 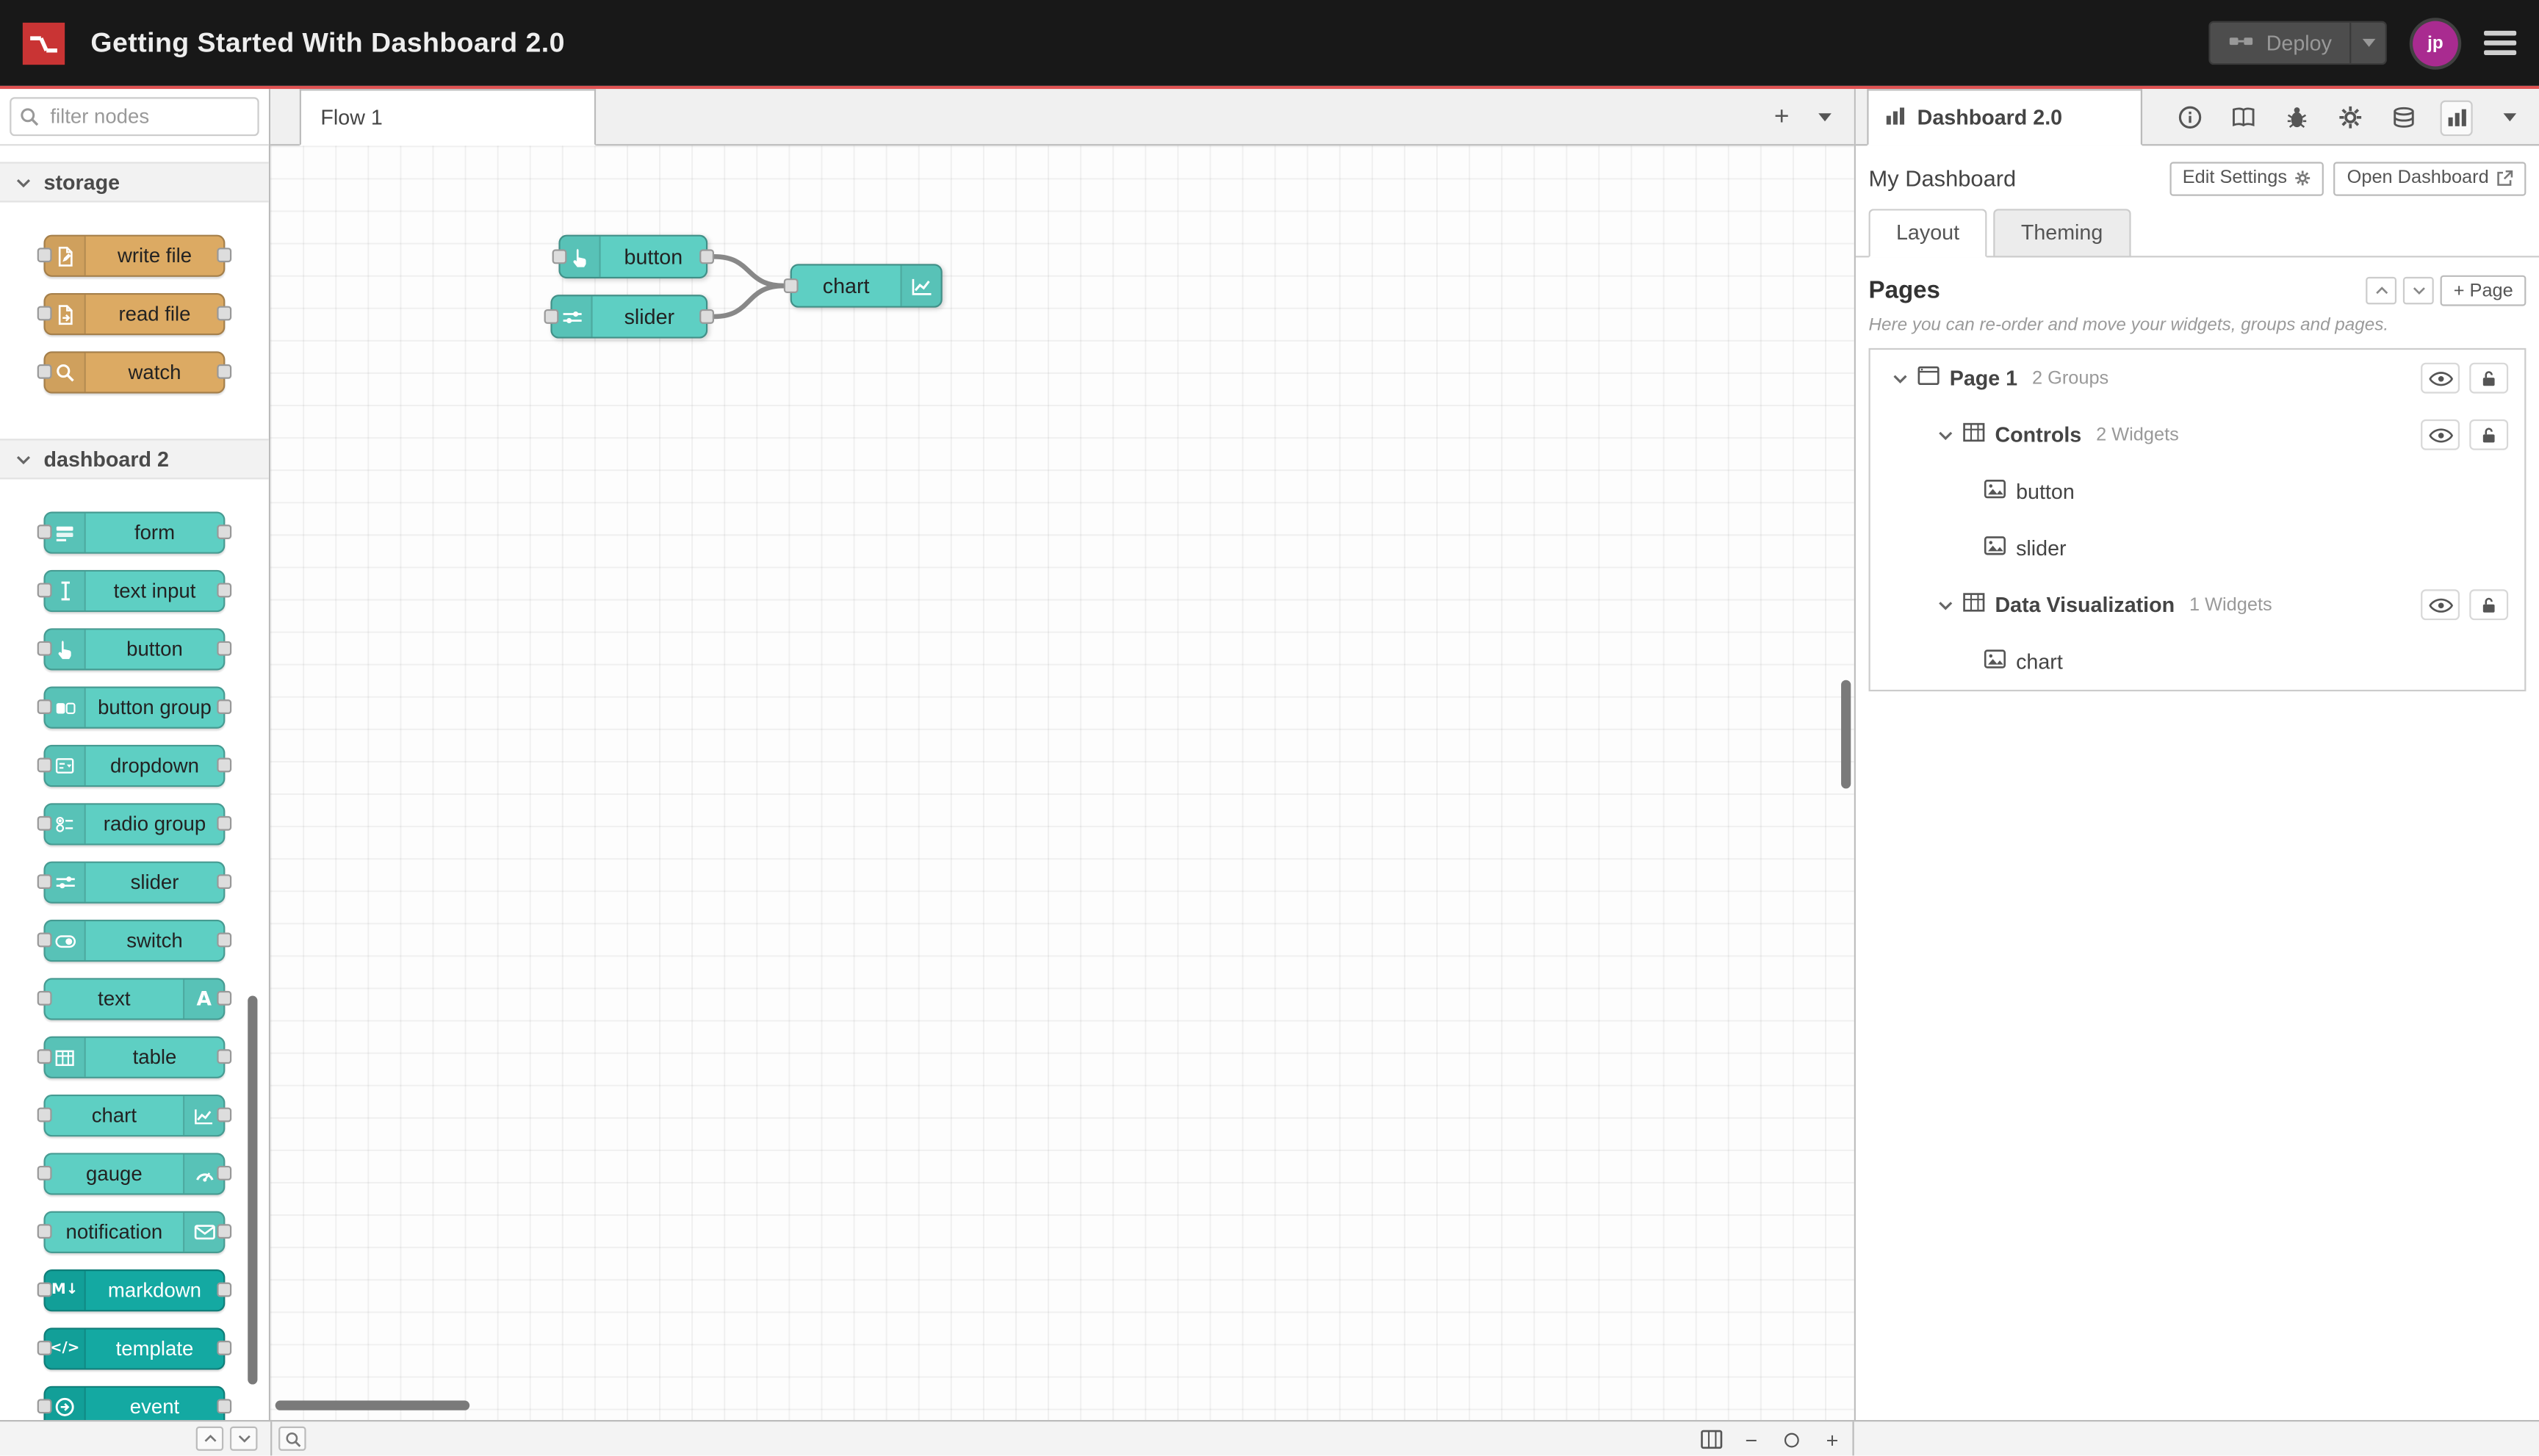 What do you see at coordinates (629, 317) in the screenshot?
I see `canvas-node-slider: slider` at bounding box center [629, 317].